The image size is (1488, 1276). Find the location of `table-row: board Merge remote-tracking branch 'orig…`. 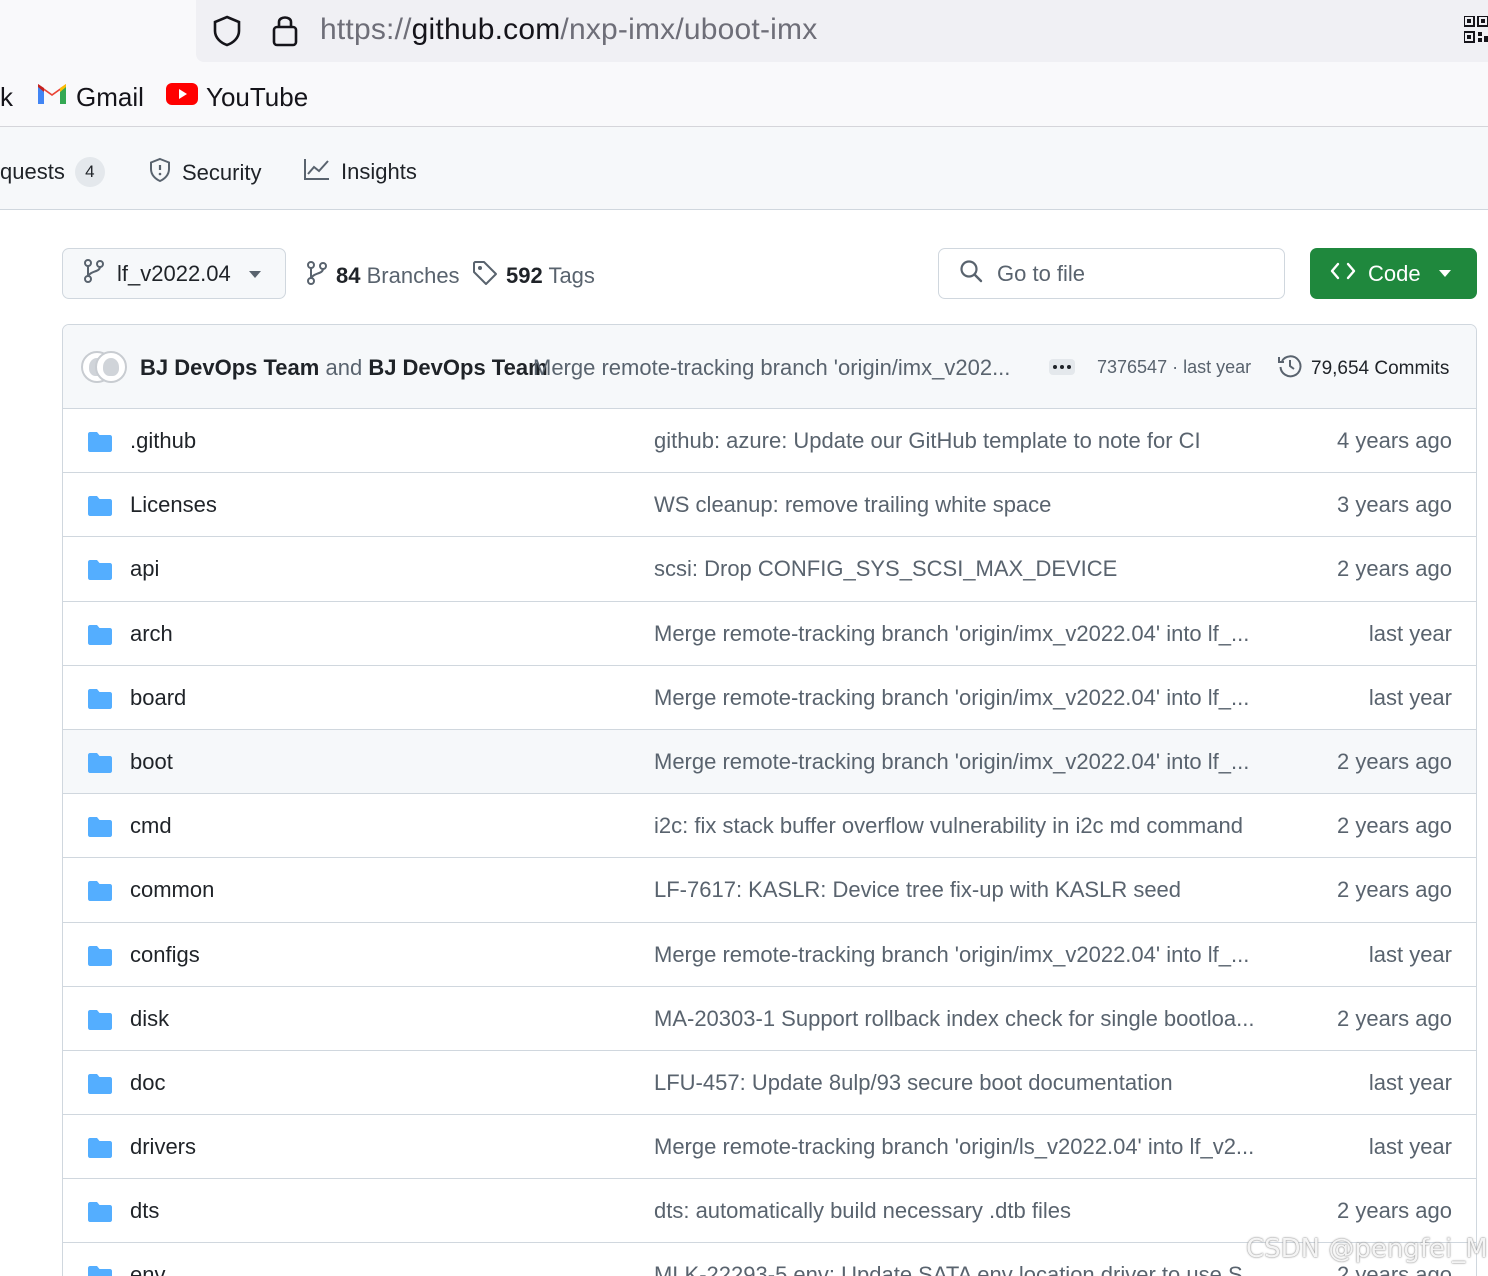

table-row: board Merge remote-tracking branch 'orig… is located at coordinates (769, 698).